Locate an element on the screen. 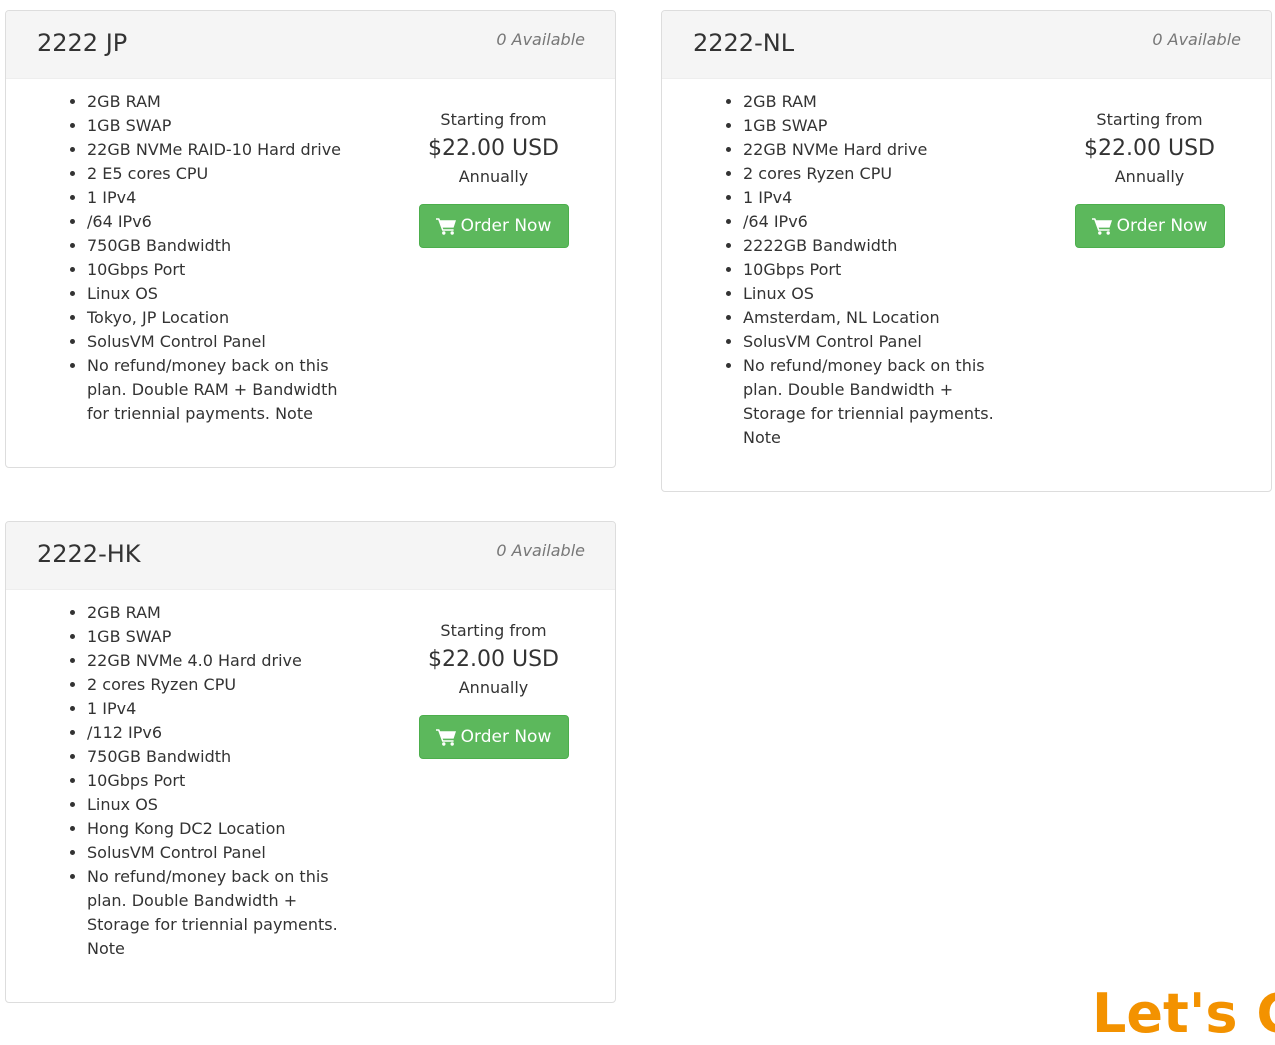 Image resolution: width=1275 pixels, height=1045 pixels. feature-item: Hong Kong DC2 Location is located at coordinates (216, 829).